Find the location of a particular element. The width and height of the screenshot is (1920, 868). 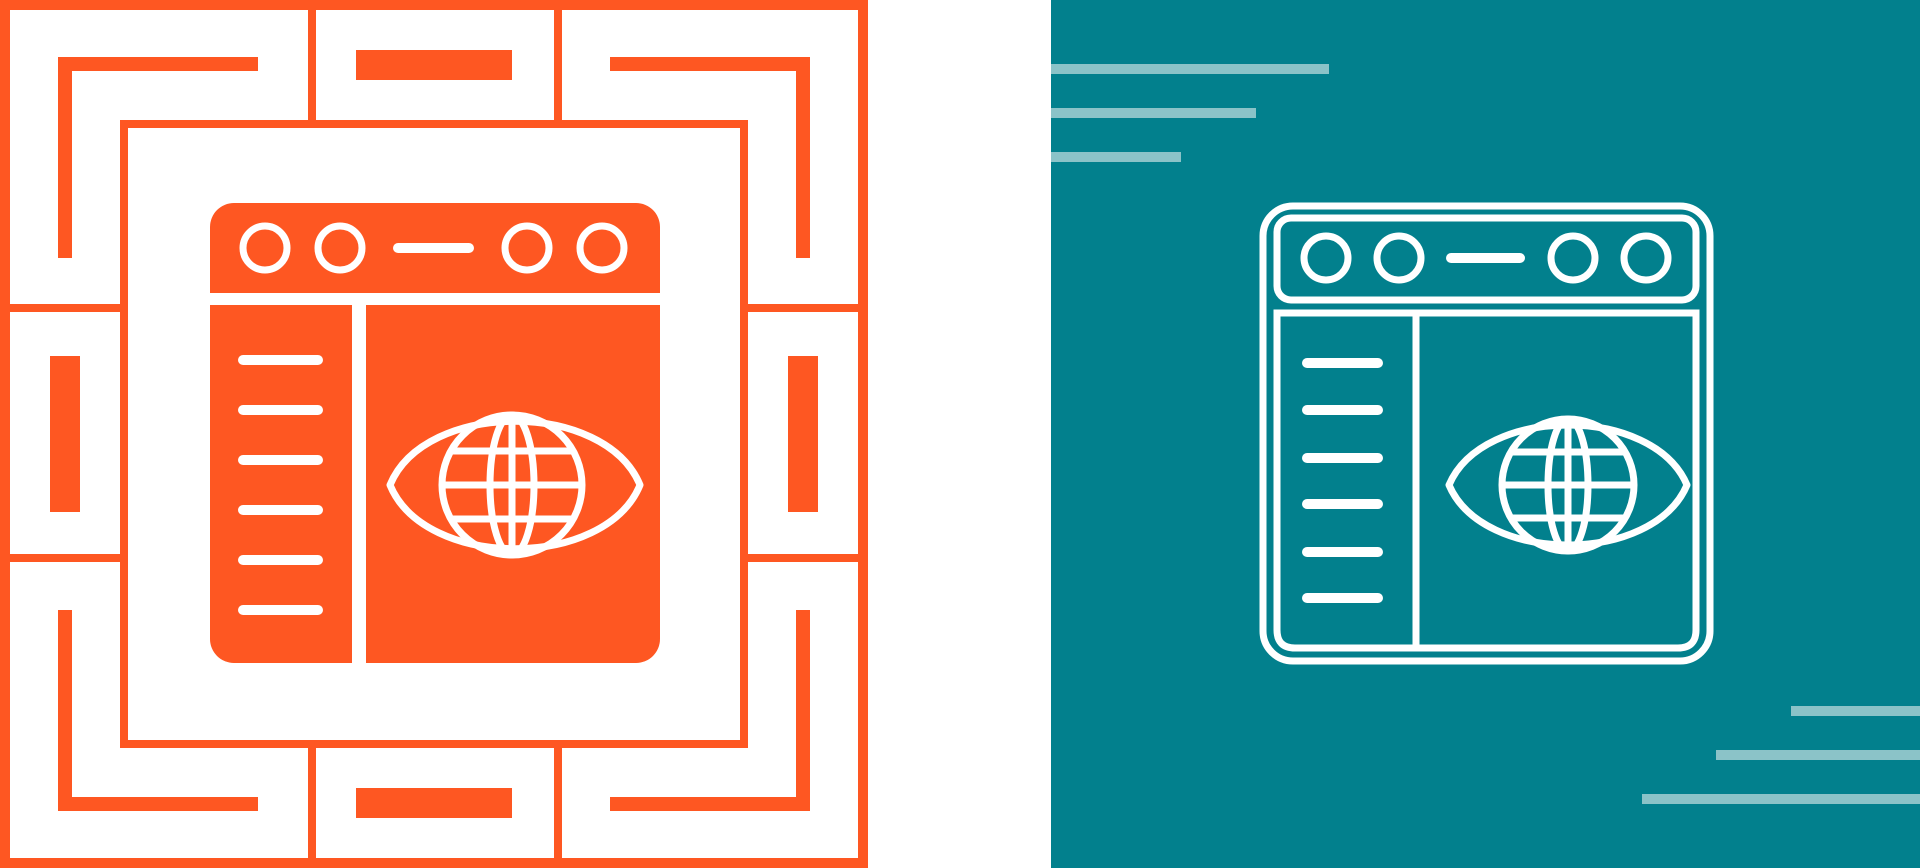

web-watch-glyph-icon is located at coordinates (435, 433).